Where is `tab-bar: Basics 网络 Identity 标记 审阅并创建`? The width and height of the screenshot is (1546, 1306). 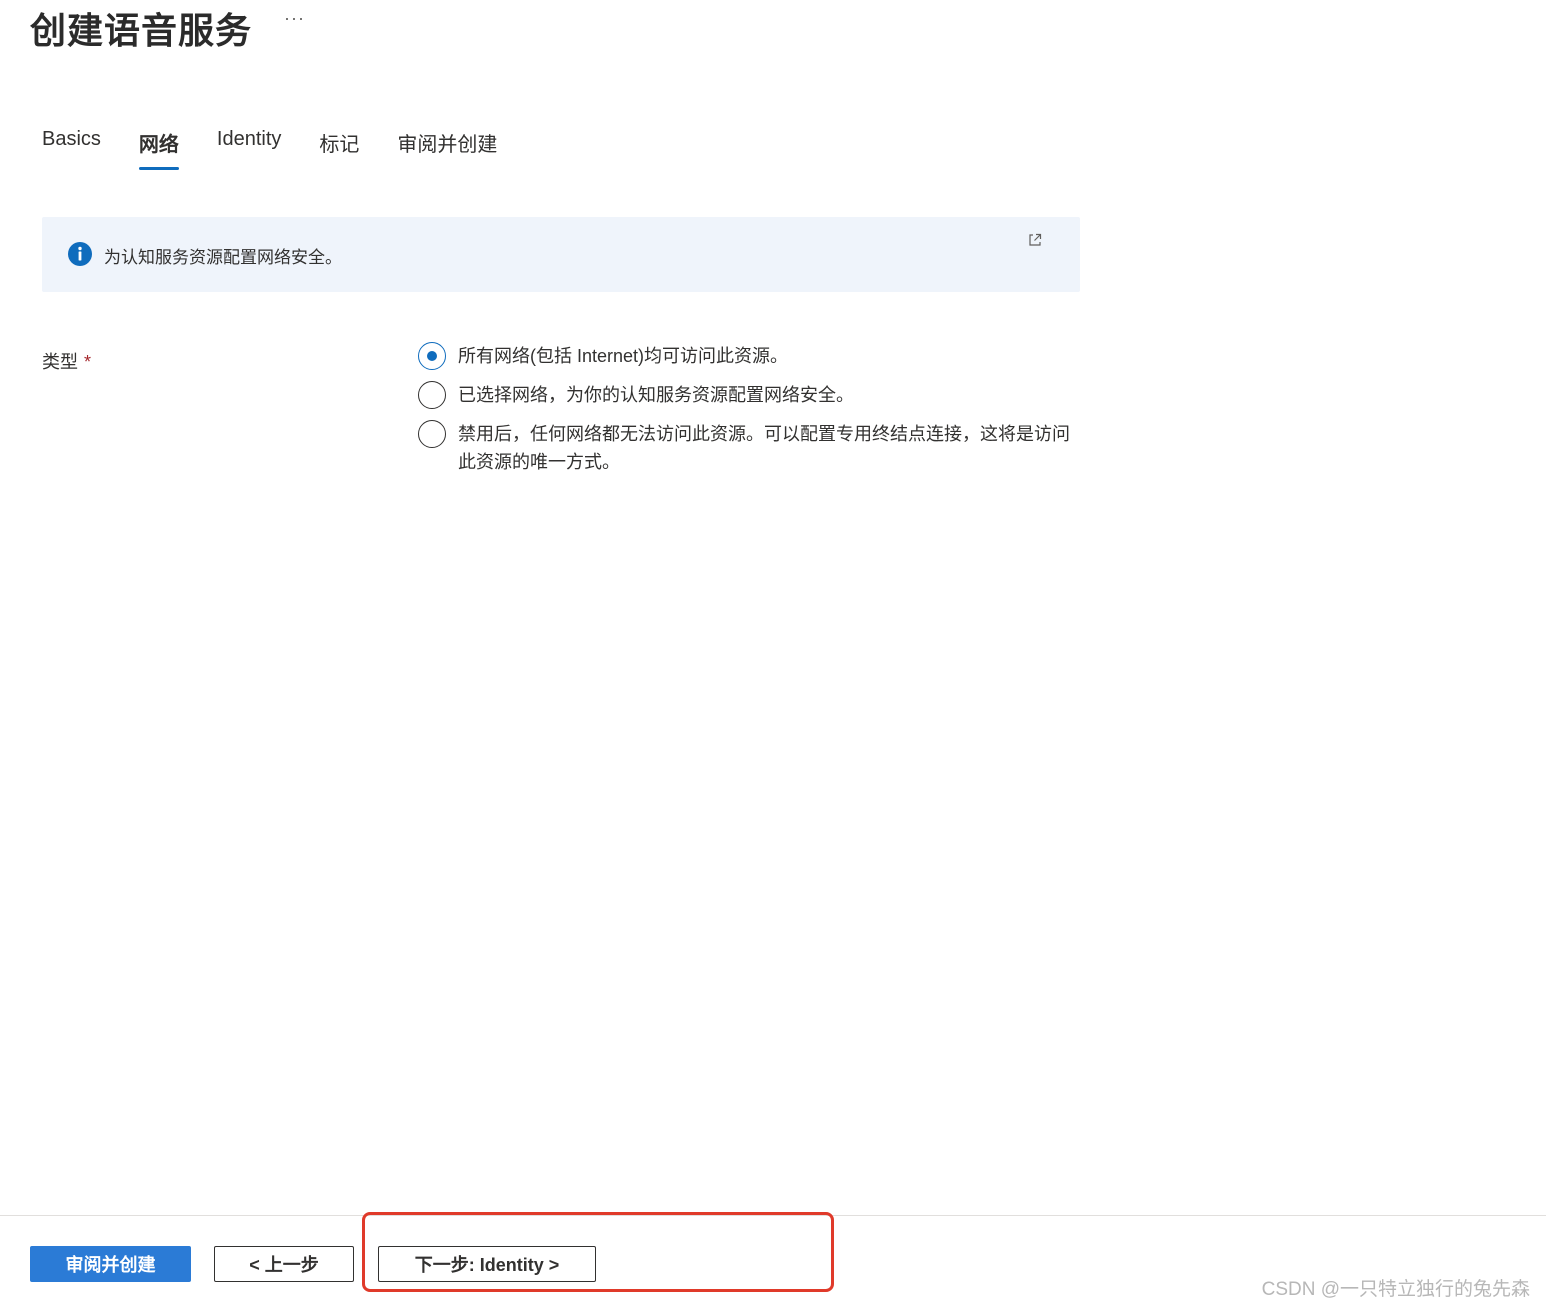
tab-bar: Basics 网络 Identity 标记 审阅并创建 is located at coordinates (288, 149).